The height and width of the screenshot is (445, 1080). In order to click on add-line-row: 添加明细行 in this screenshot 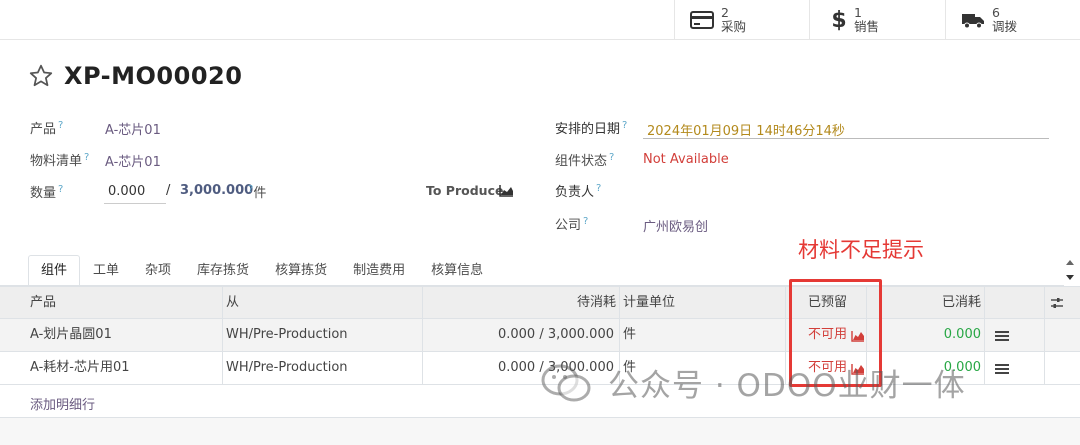, I will do `click(540, 402)`.